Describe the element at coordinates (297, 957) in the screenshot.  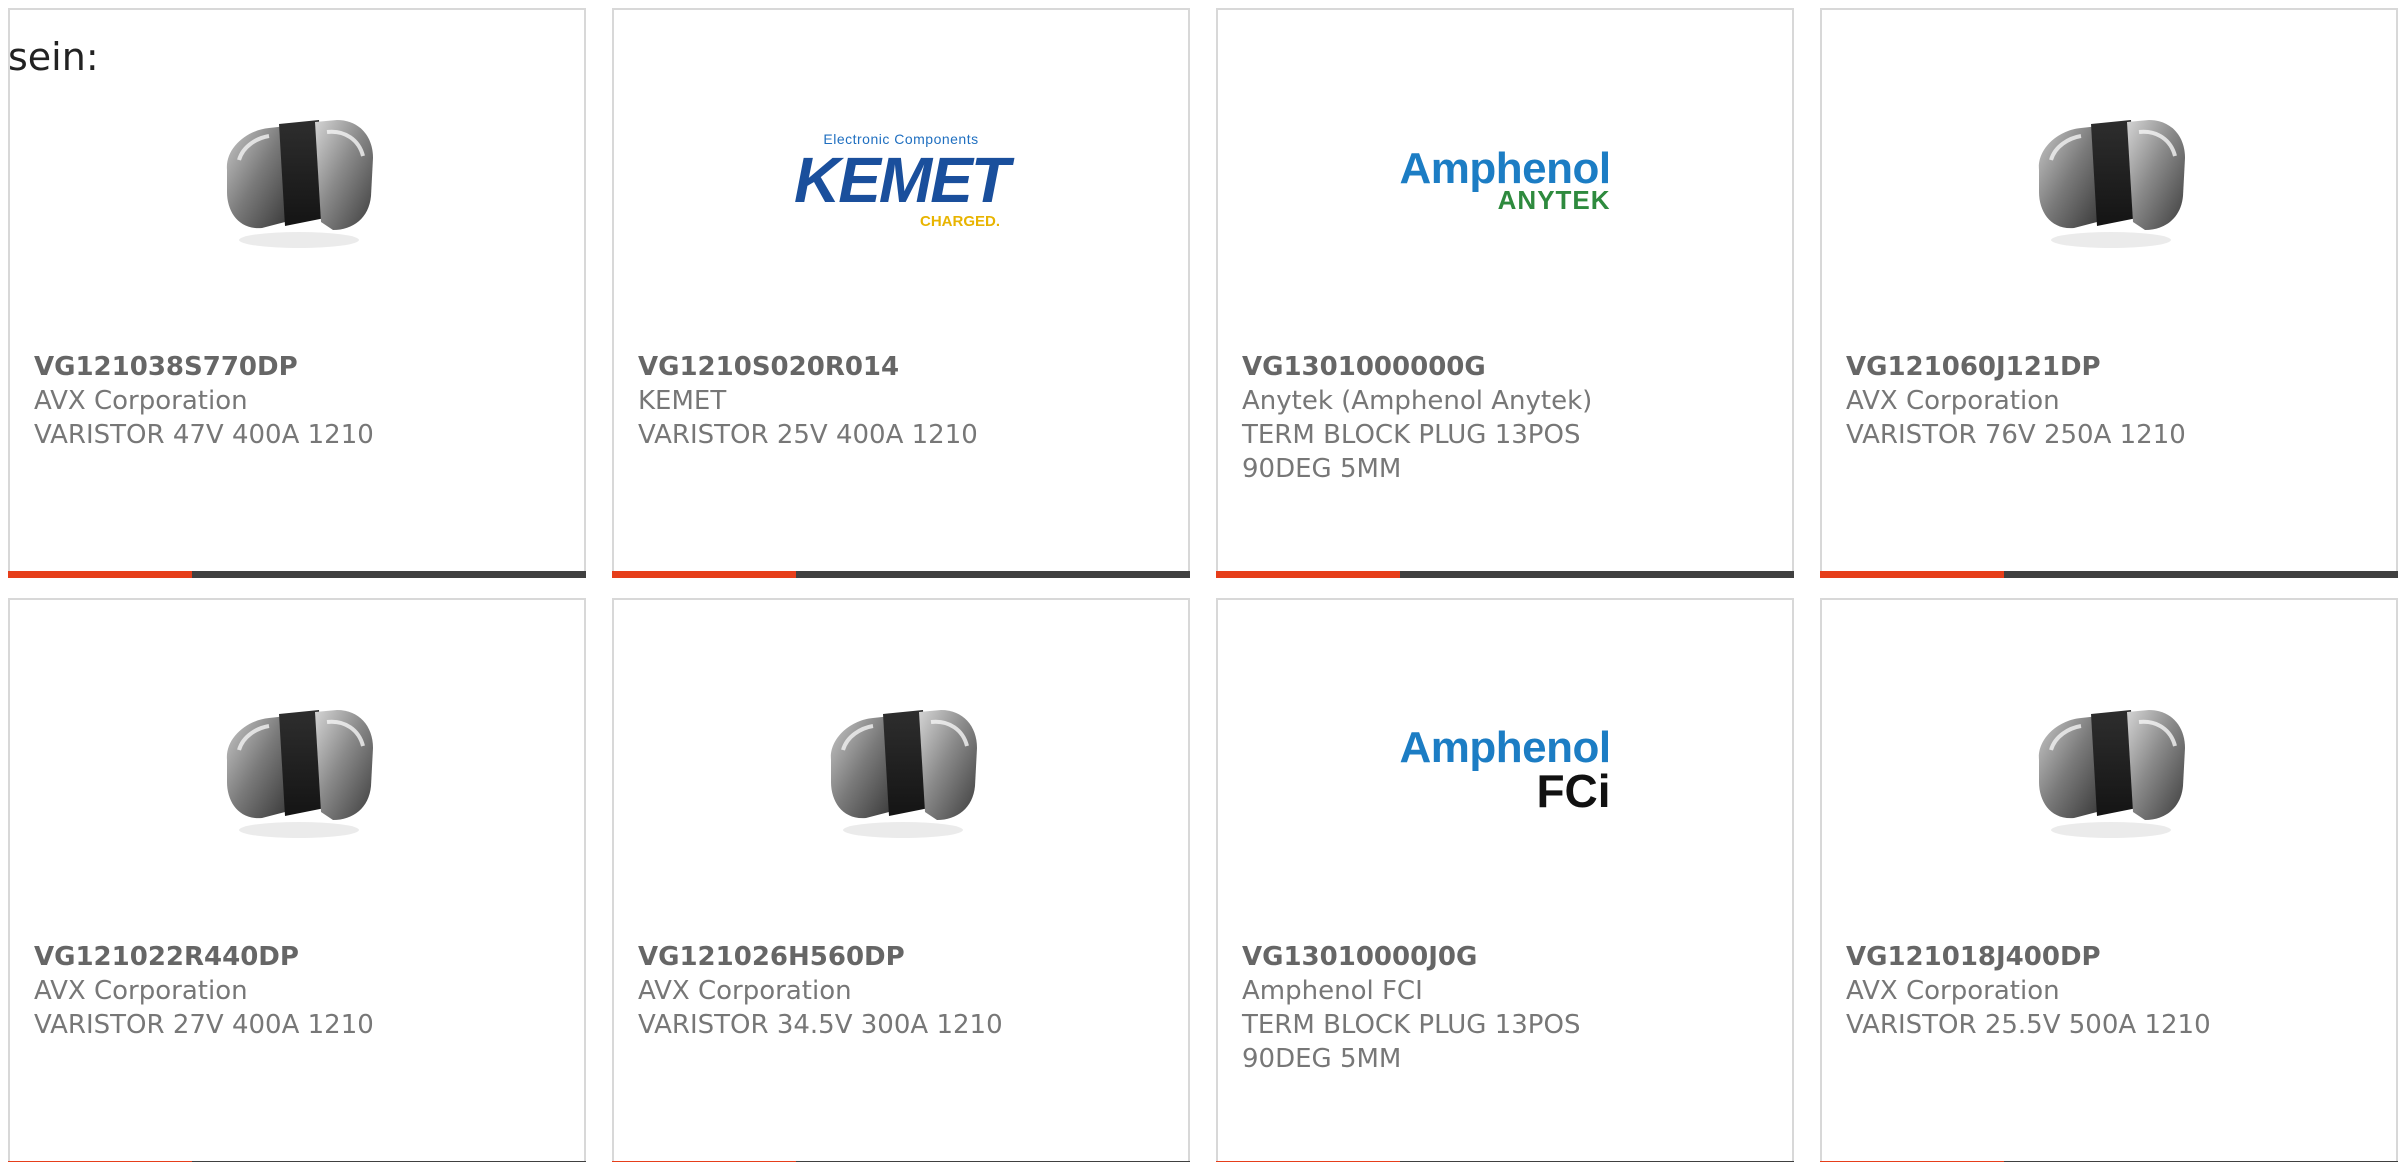
I see `product-sku: VG121022R440DP` at that location.